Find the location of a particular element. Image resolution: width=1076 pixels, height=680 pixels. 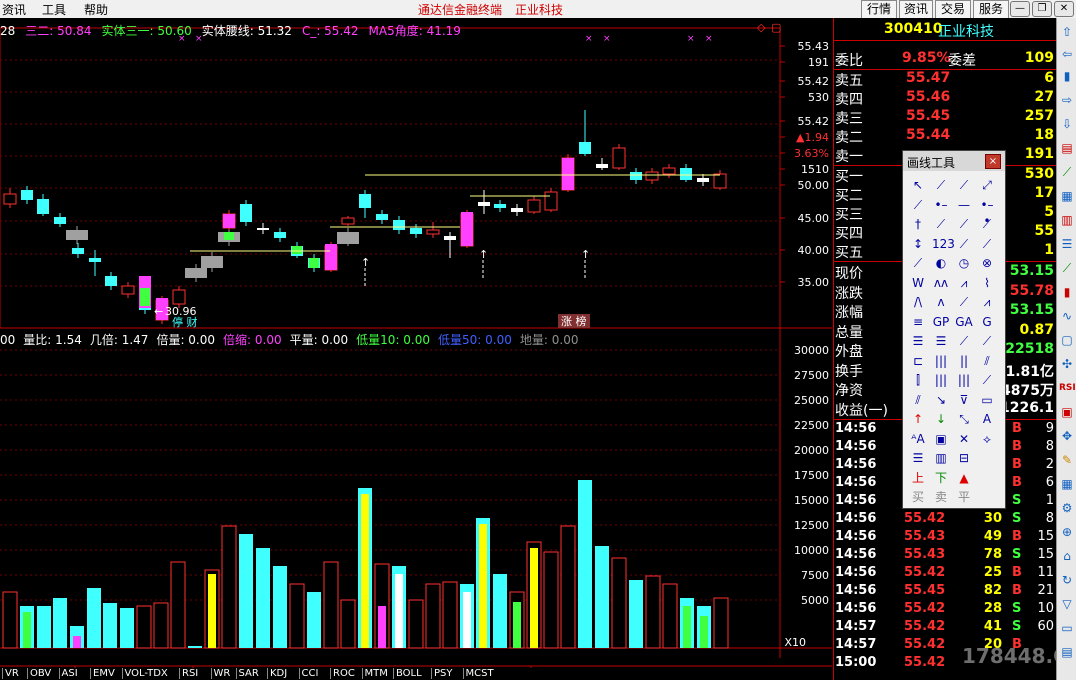

draw-tool-52-icon: ᴬA is located at coordinates (918, 439).